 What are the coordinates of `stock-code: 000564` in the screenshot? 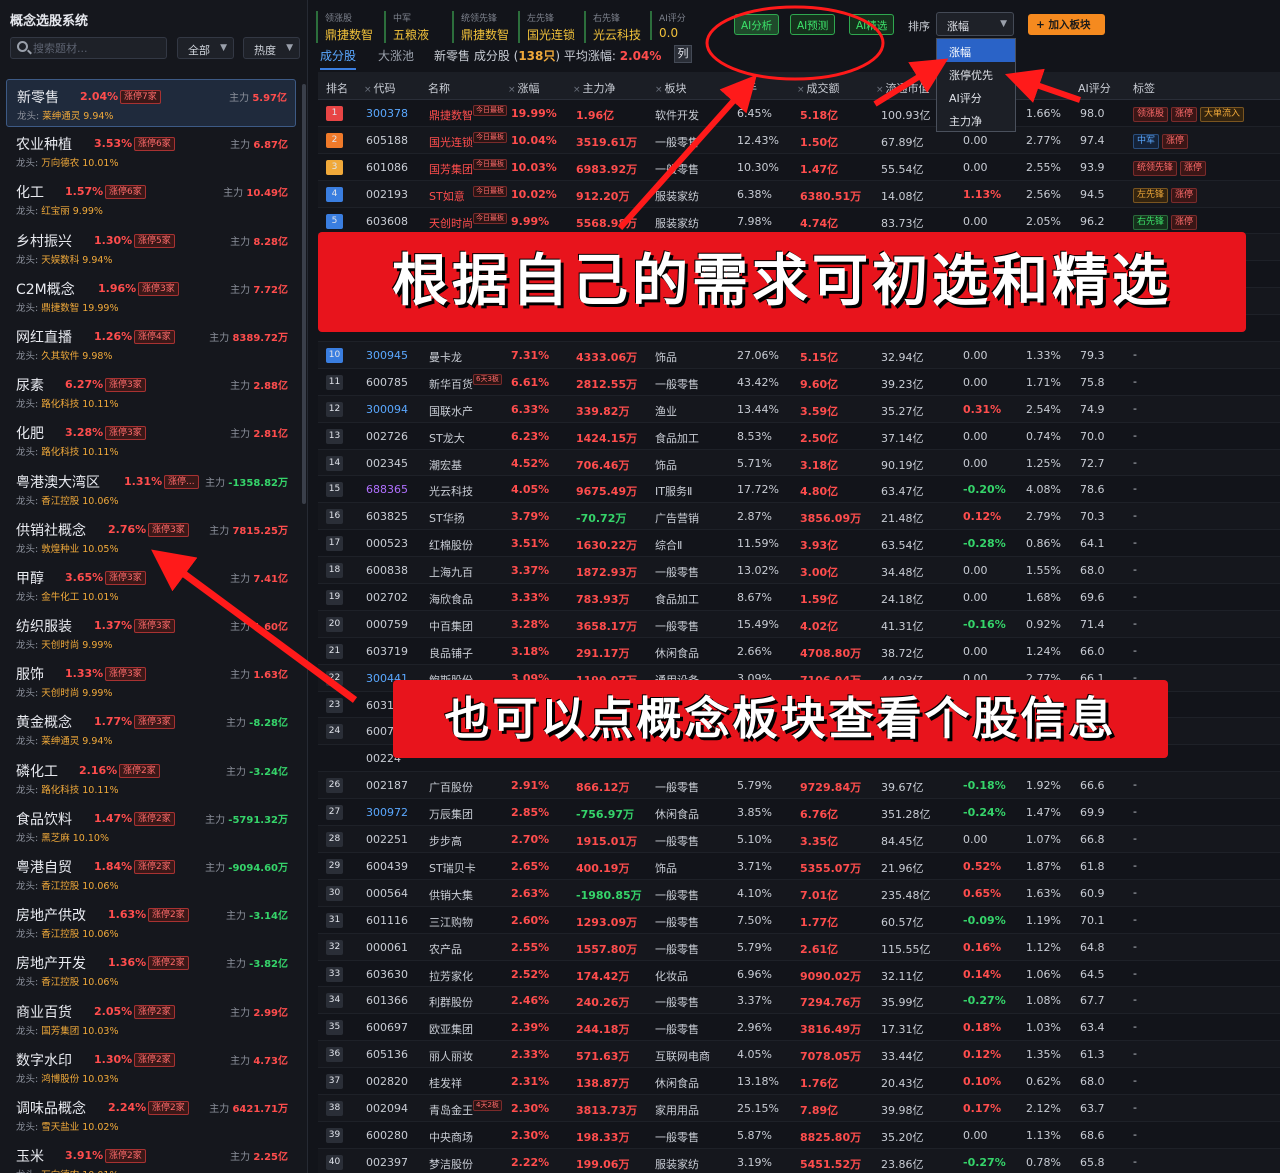 It's located at (387, 893).